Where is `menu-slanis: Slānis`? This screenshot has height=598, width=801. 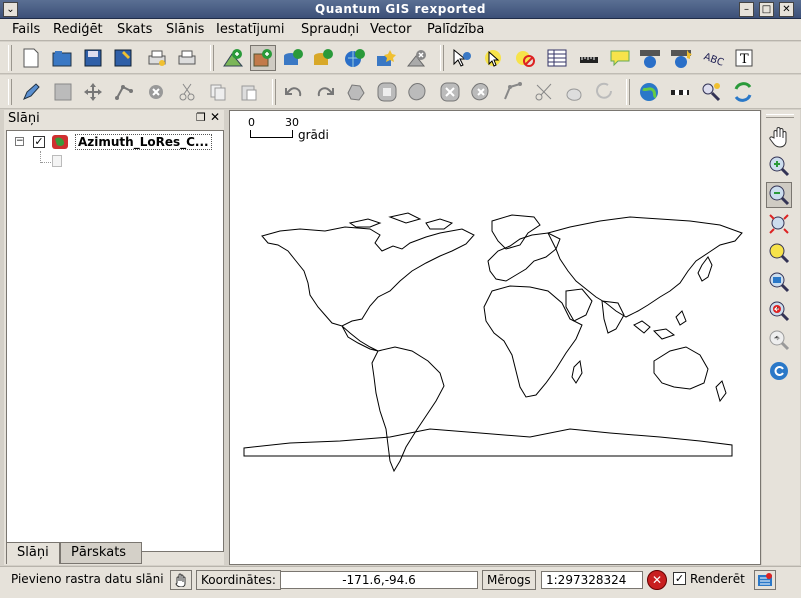 menu-slanis: Slānis is located at coordinates (185, 29).